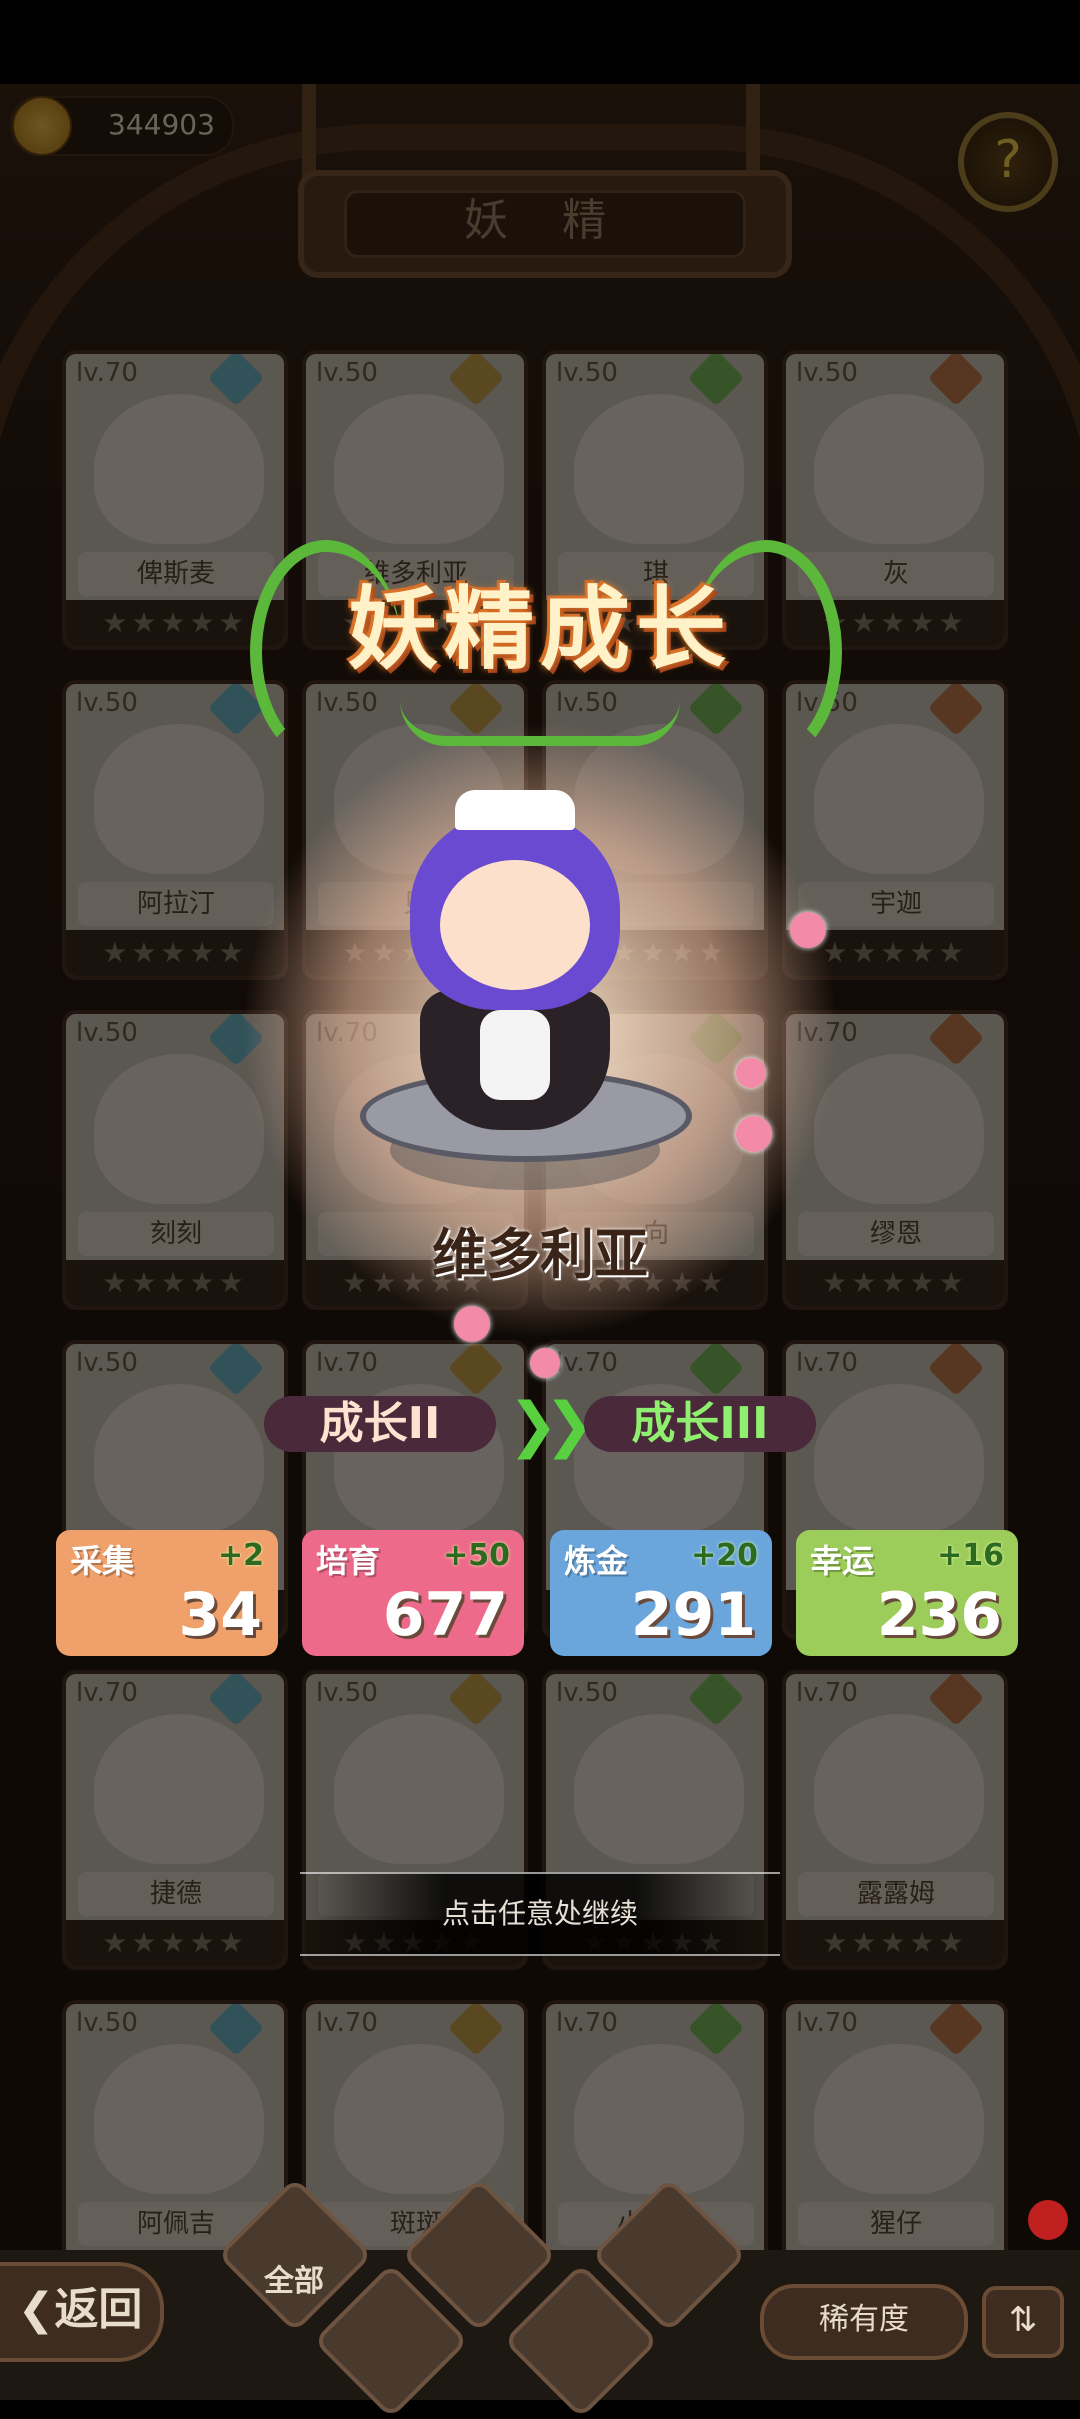 This screenshot has height=2419, width=1080. What do you see at coordinates (220, 1615) in the screenshot?
I see `stat-value: 34` at bounding box center [220, 1615].